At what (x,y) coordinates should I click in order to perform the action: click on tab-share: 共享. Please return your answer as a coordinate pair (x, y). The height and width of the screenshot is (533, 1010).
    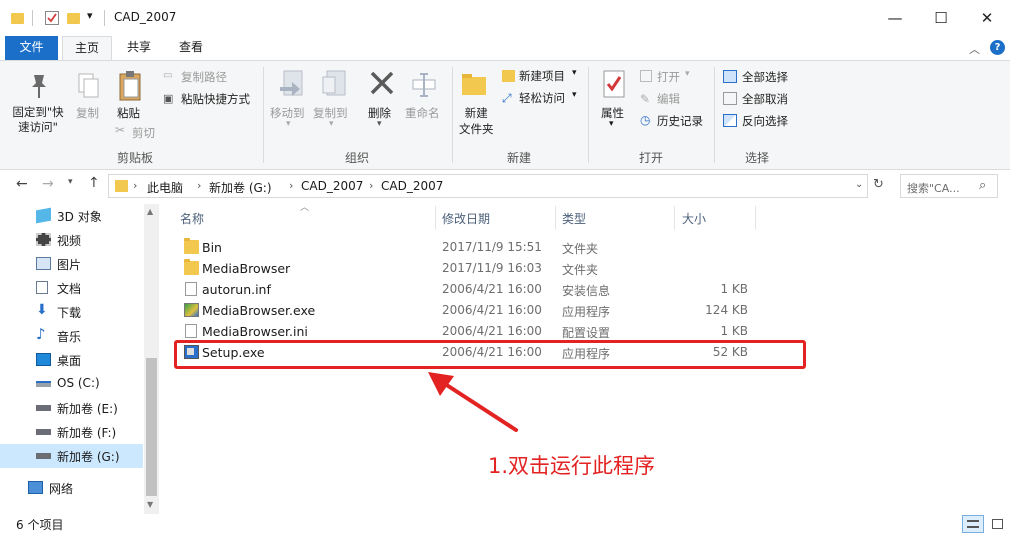
    Looking at the image, I should click on (139, 48).